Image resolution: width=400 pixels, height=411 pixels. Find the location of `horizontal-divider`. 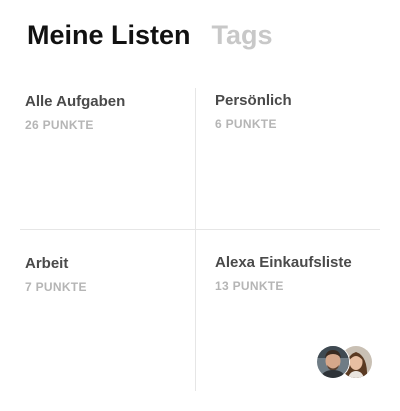

horizontal-divider is located at coordinates (200, 229).